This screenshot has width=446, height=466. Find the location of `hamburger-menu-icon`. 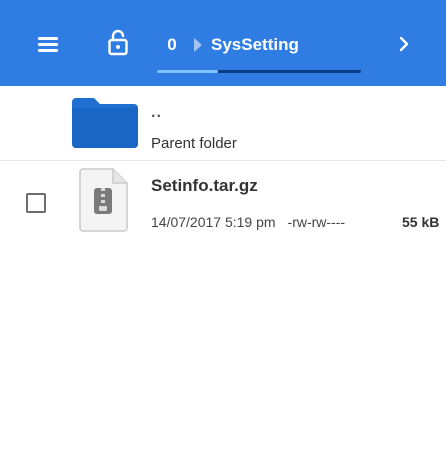

hamburger-menu-icon is located at coordinates (49, 46).